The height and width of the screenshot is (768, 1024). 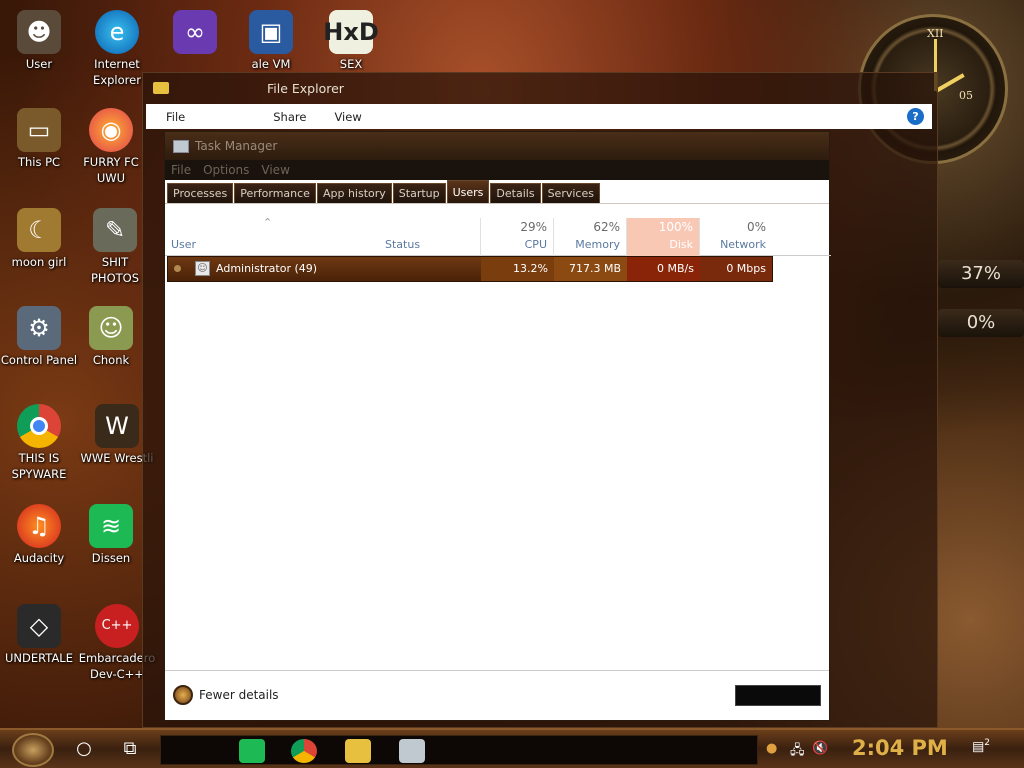 What do you see at coordinates (111, 130) in the screenshot?
I see `firefox-icon: ◉` at bounding box center [111, 130].